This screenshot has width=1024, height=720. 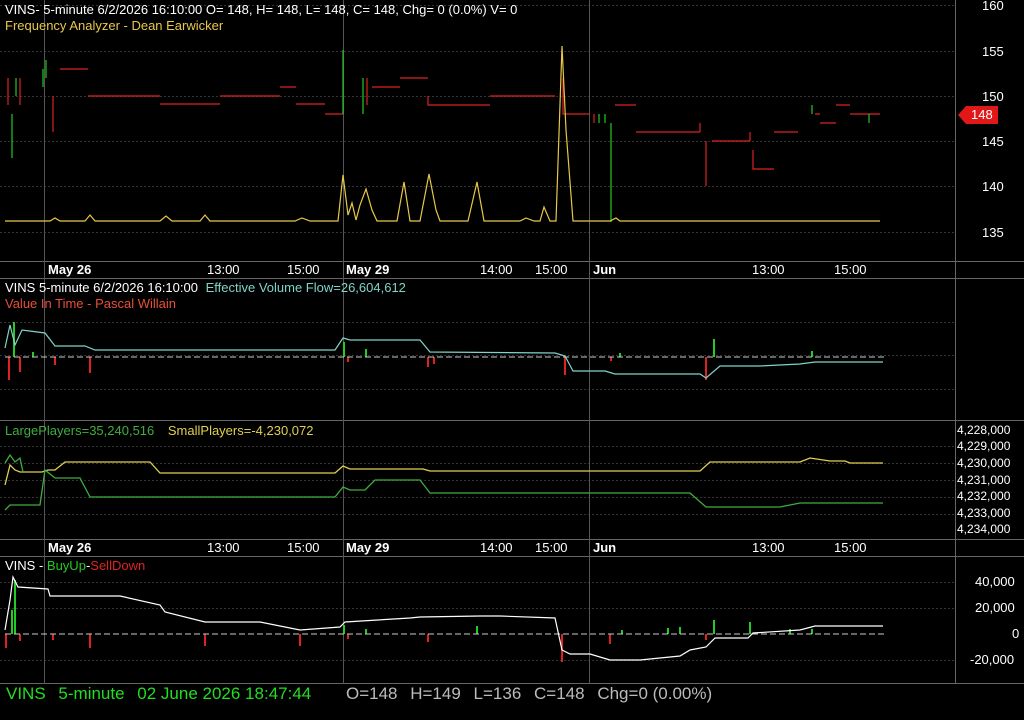 What do you see at coordinates (551, 269) in the screenshot?
I see `date-label-1500-b: 15:00` at bounding box center [551, 269].